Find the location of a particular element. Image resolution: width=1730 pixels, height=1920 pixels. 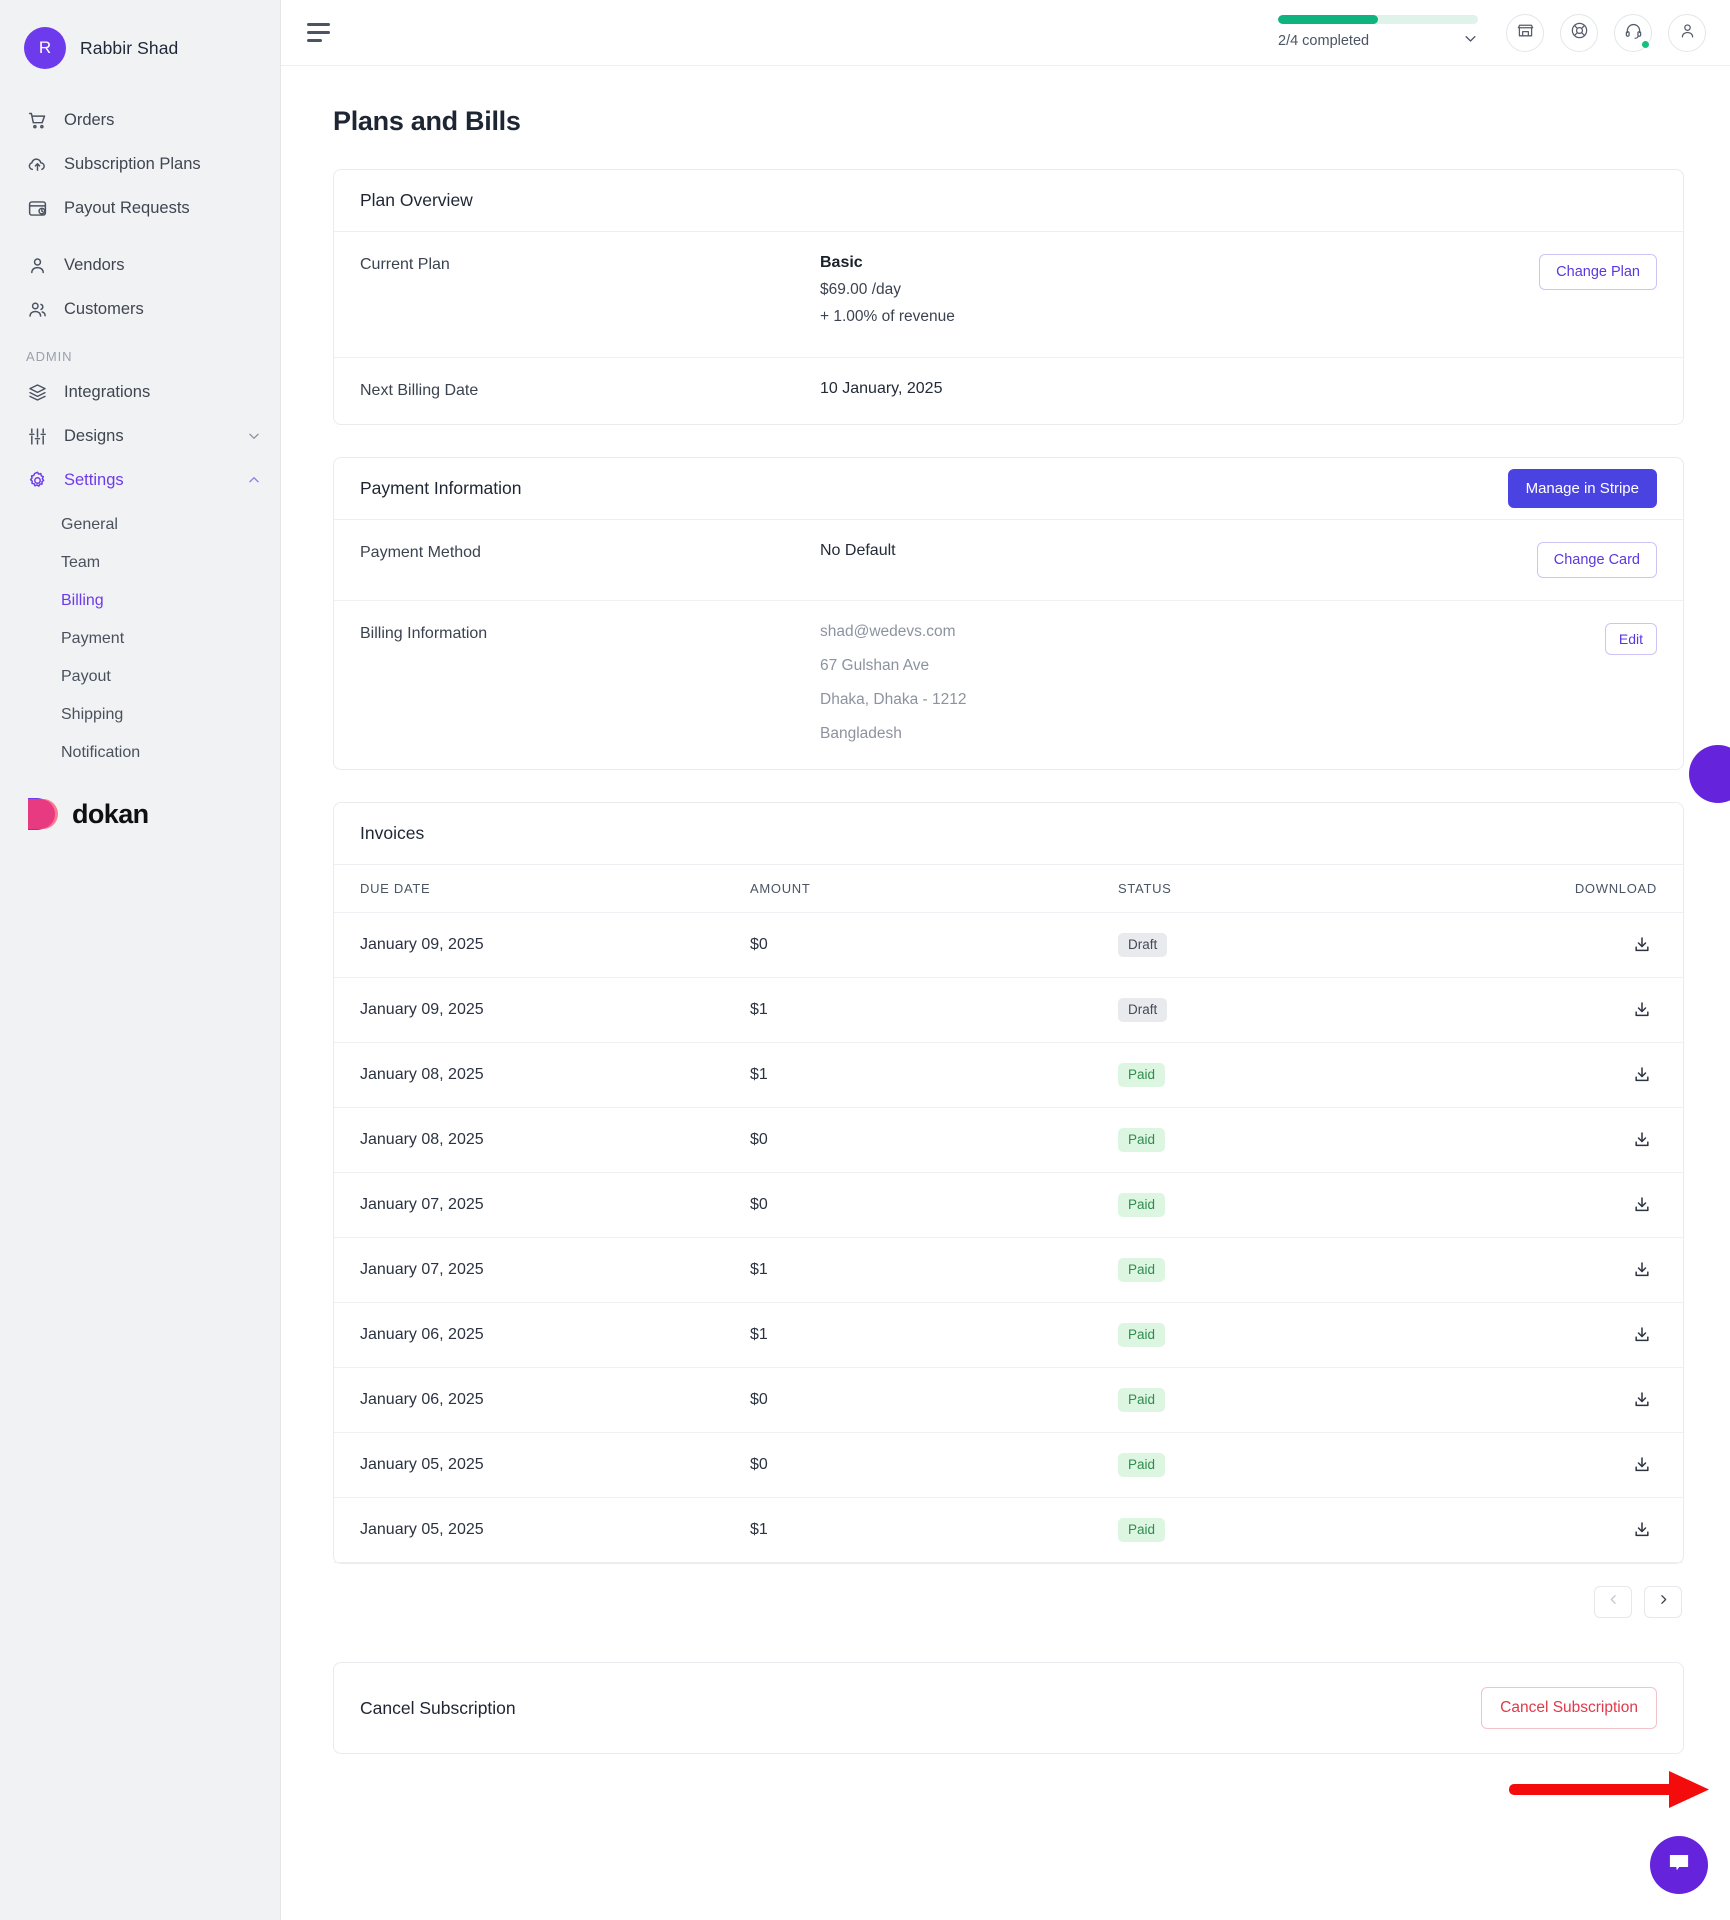

user-name: Rabbir Shad is located at coordinates (129, 47).